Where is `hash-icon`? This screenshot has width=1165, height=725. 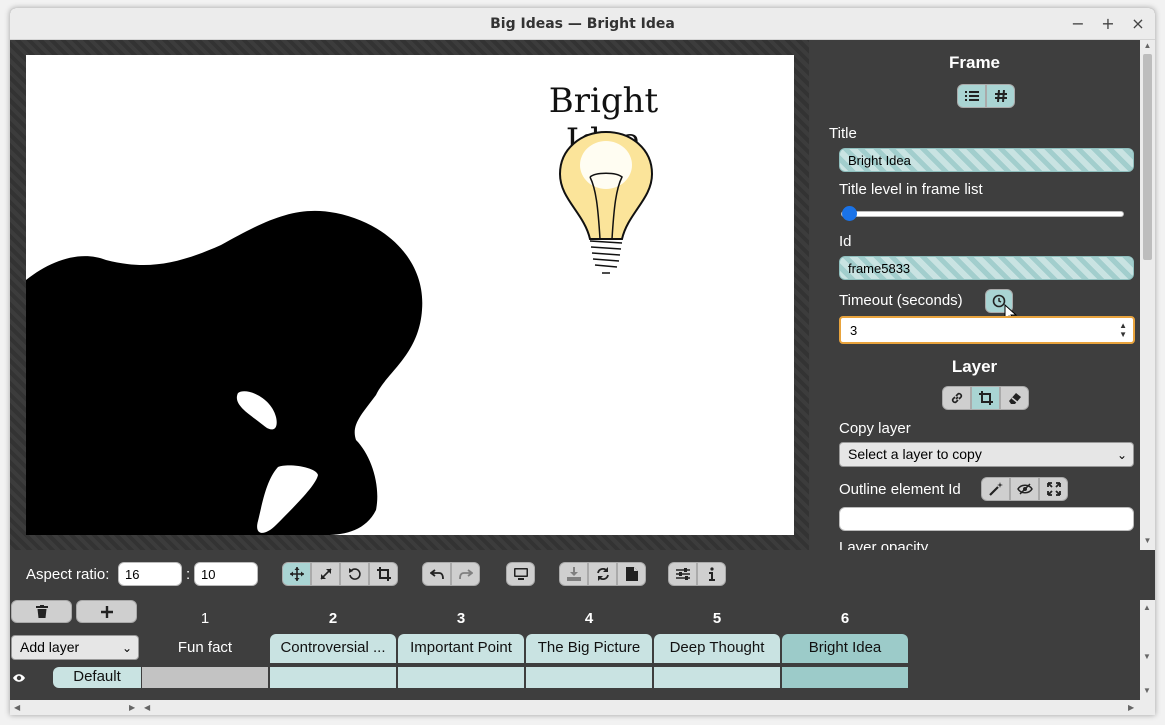 hash-icon is located at coordinates (1000, 96).